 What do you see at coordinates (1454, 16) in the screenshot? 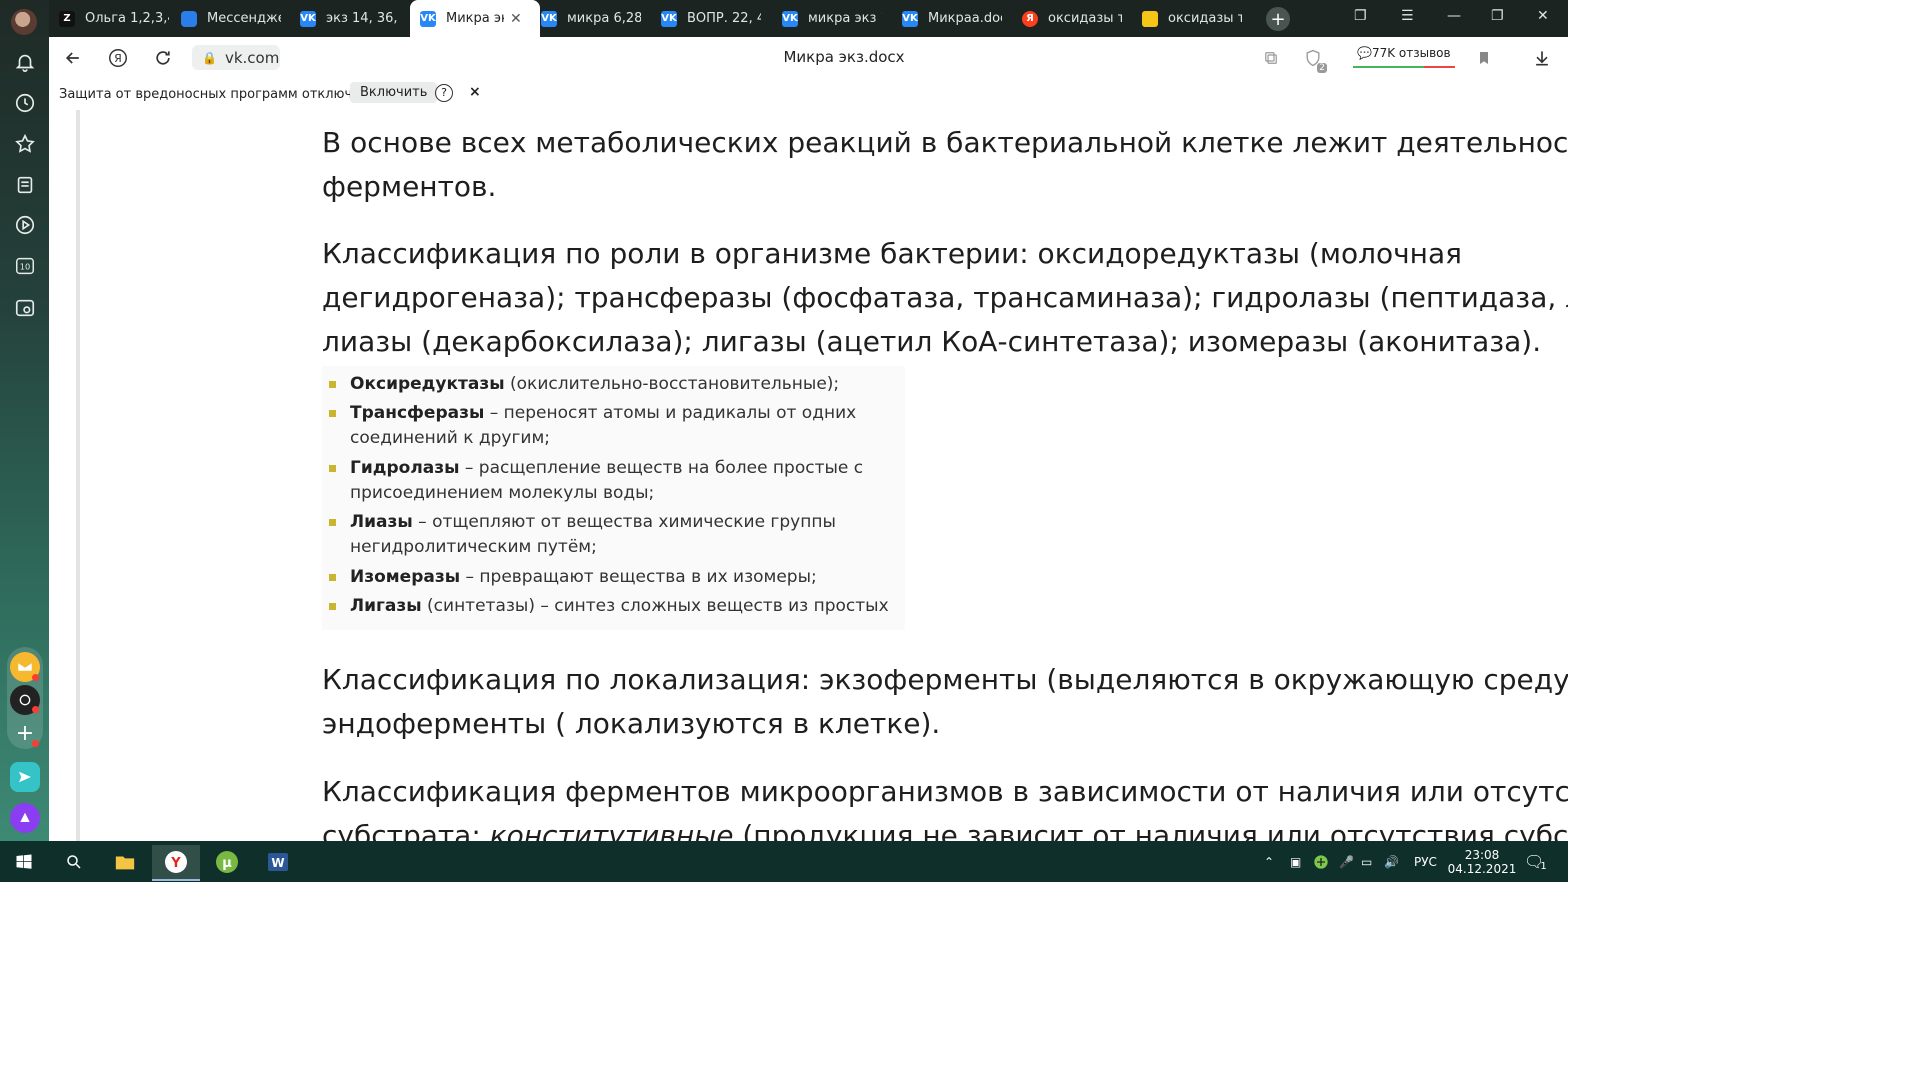
I see `minimize-icon: —` at bounding box center [1454, 16].